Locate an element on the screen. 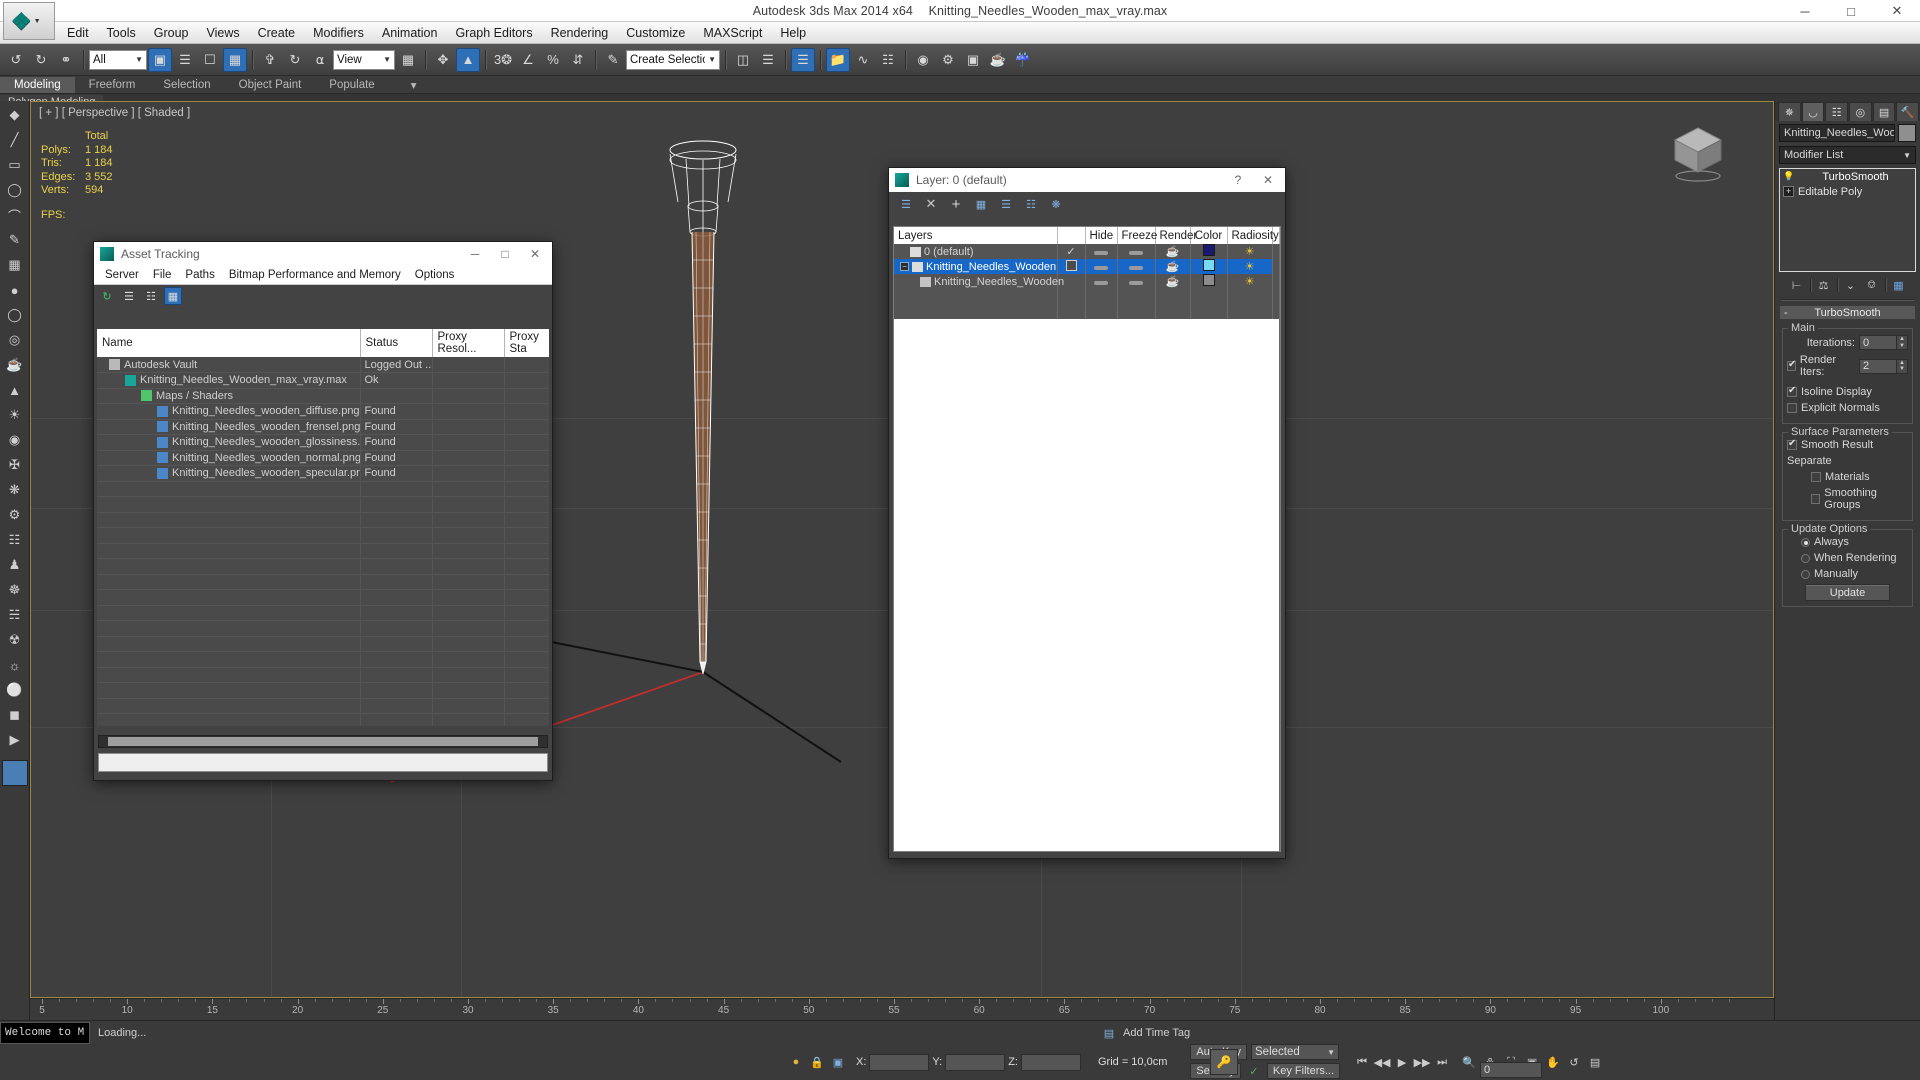  hide-unselected-icon: ❋ is located at coordinates (1056, 204).